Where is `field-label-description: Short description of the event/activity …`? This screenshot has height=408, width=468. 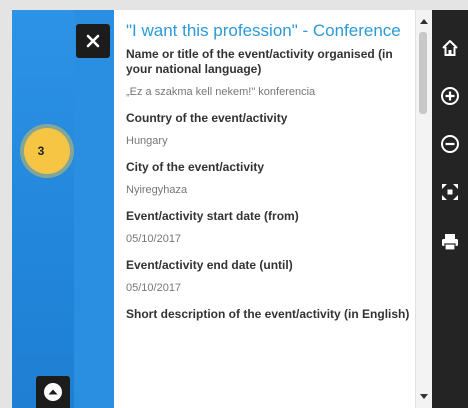
field-label-description: Short description of the event/activity … is located at coordinates (268, 314).